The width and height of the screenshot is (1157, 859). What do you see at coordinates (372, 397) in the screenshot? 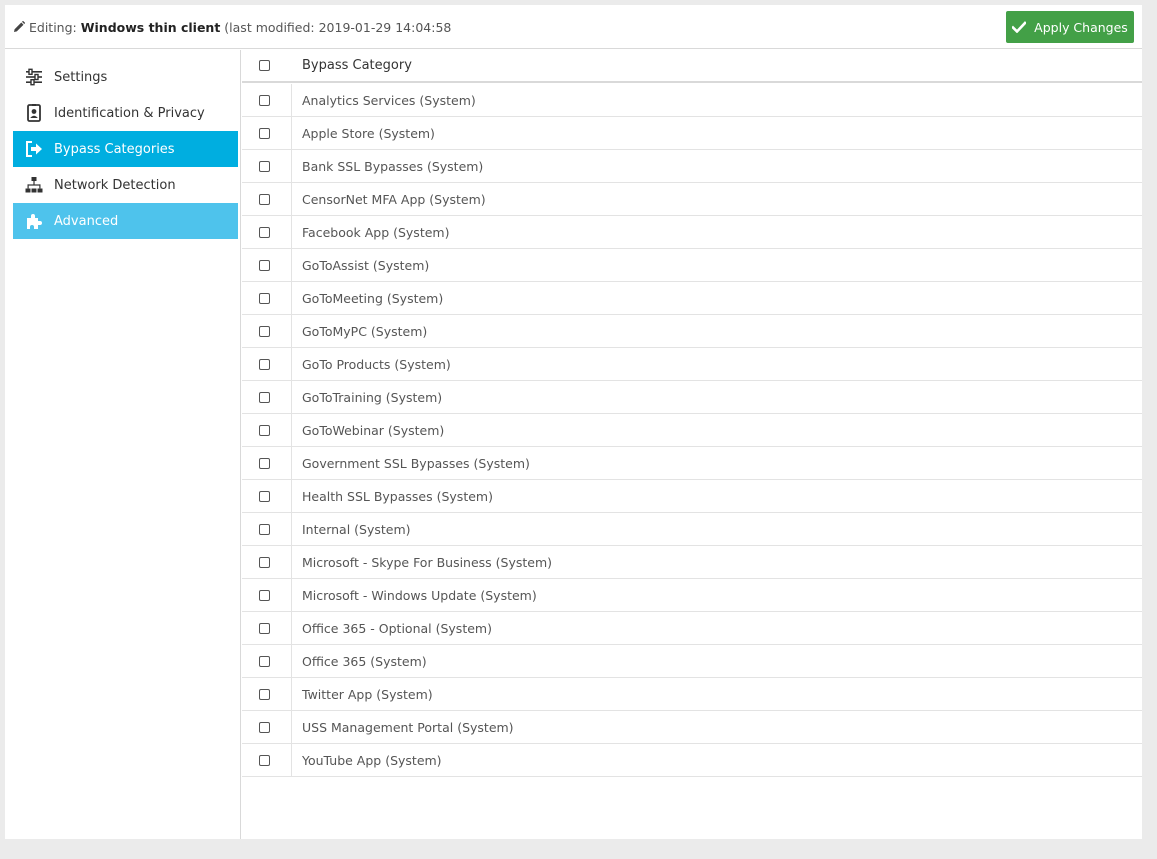
I see `bypass-category-name: GoToTraining (System)` at bounding box center [372, 397].